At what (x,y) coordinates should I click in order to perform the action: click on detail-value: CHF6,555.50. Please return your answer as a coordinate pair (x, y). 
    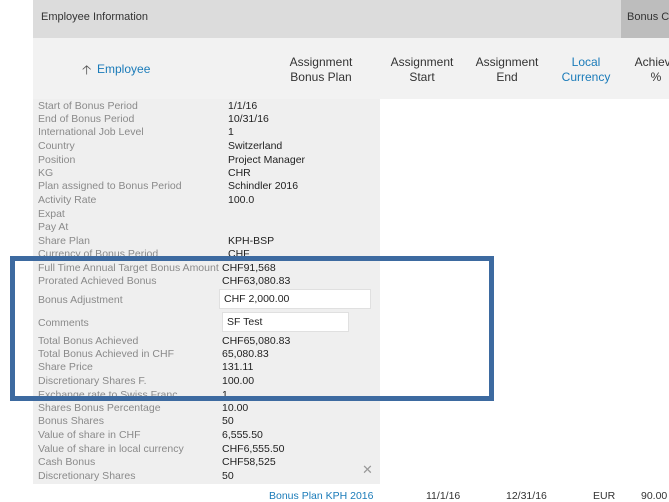
    Looking at the image, I should click on (253, 449).